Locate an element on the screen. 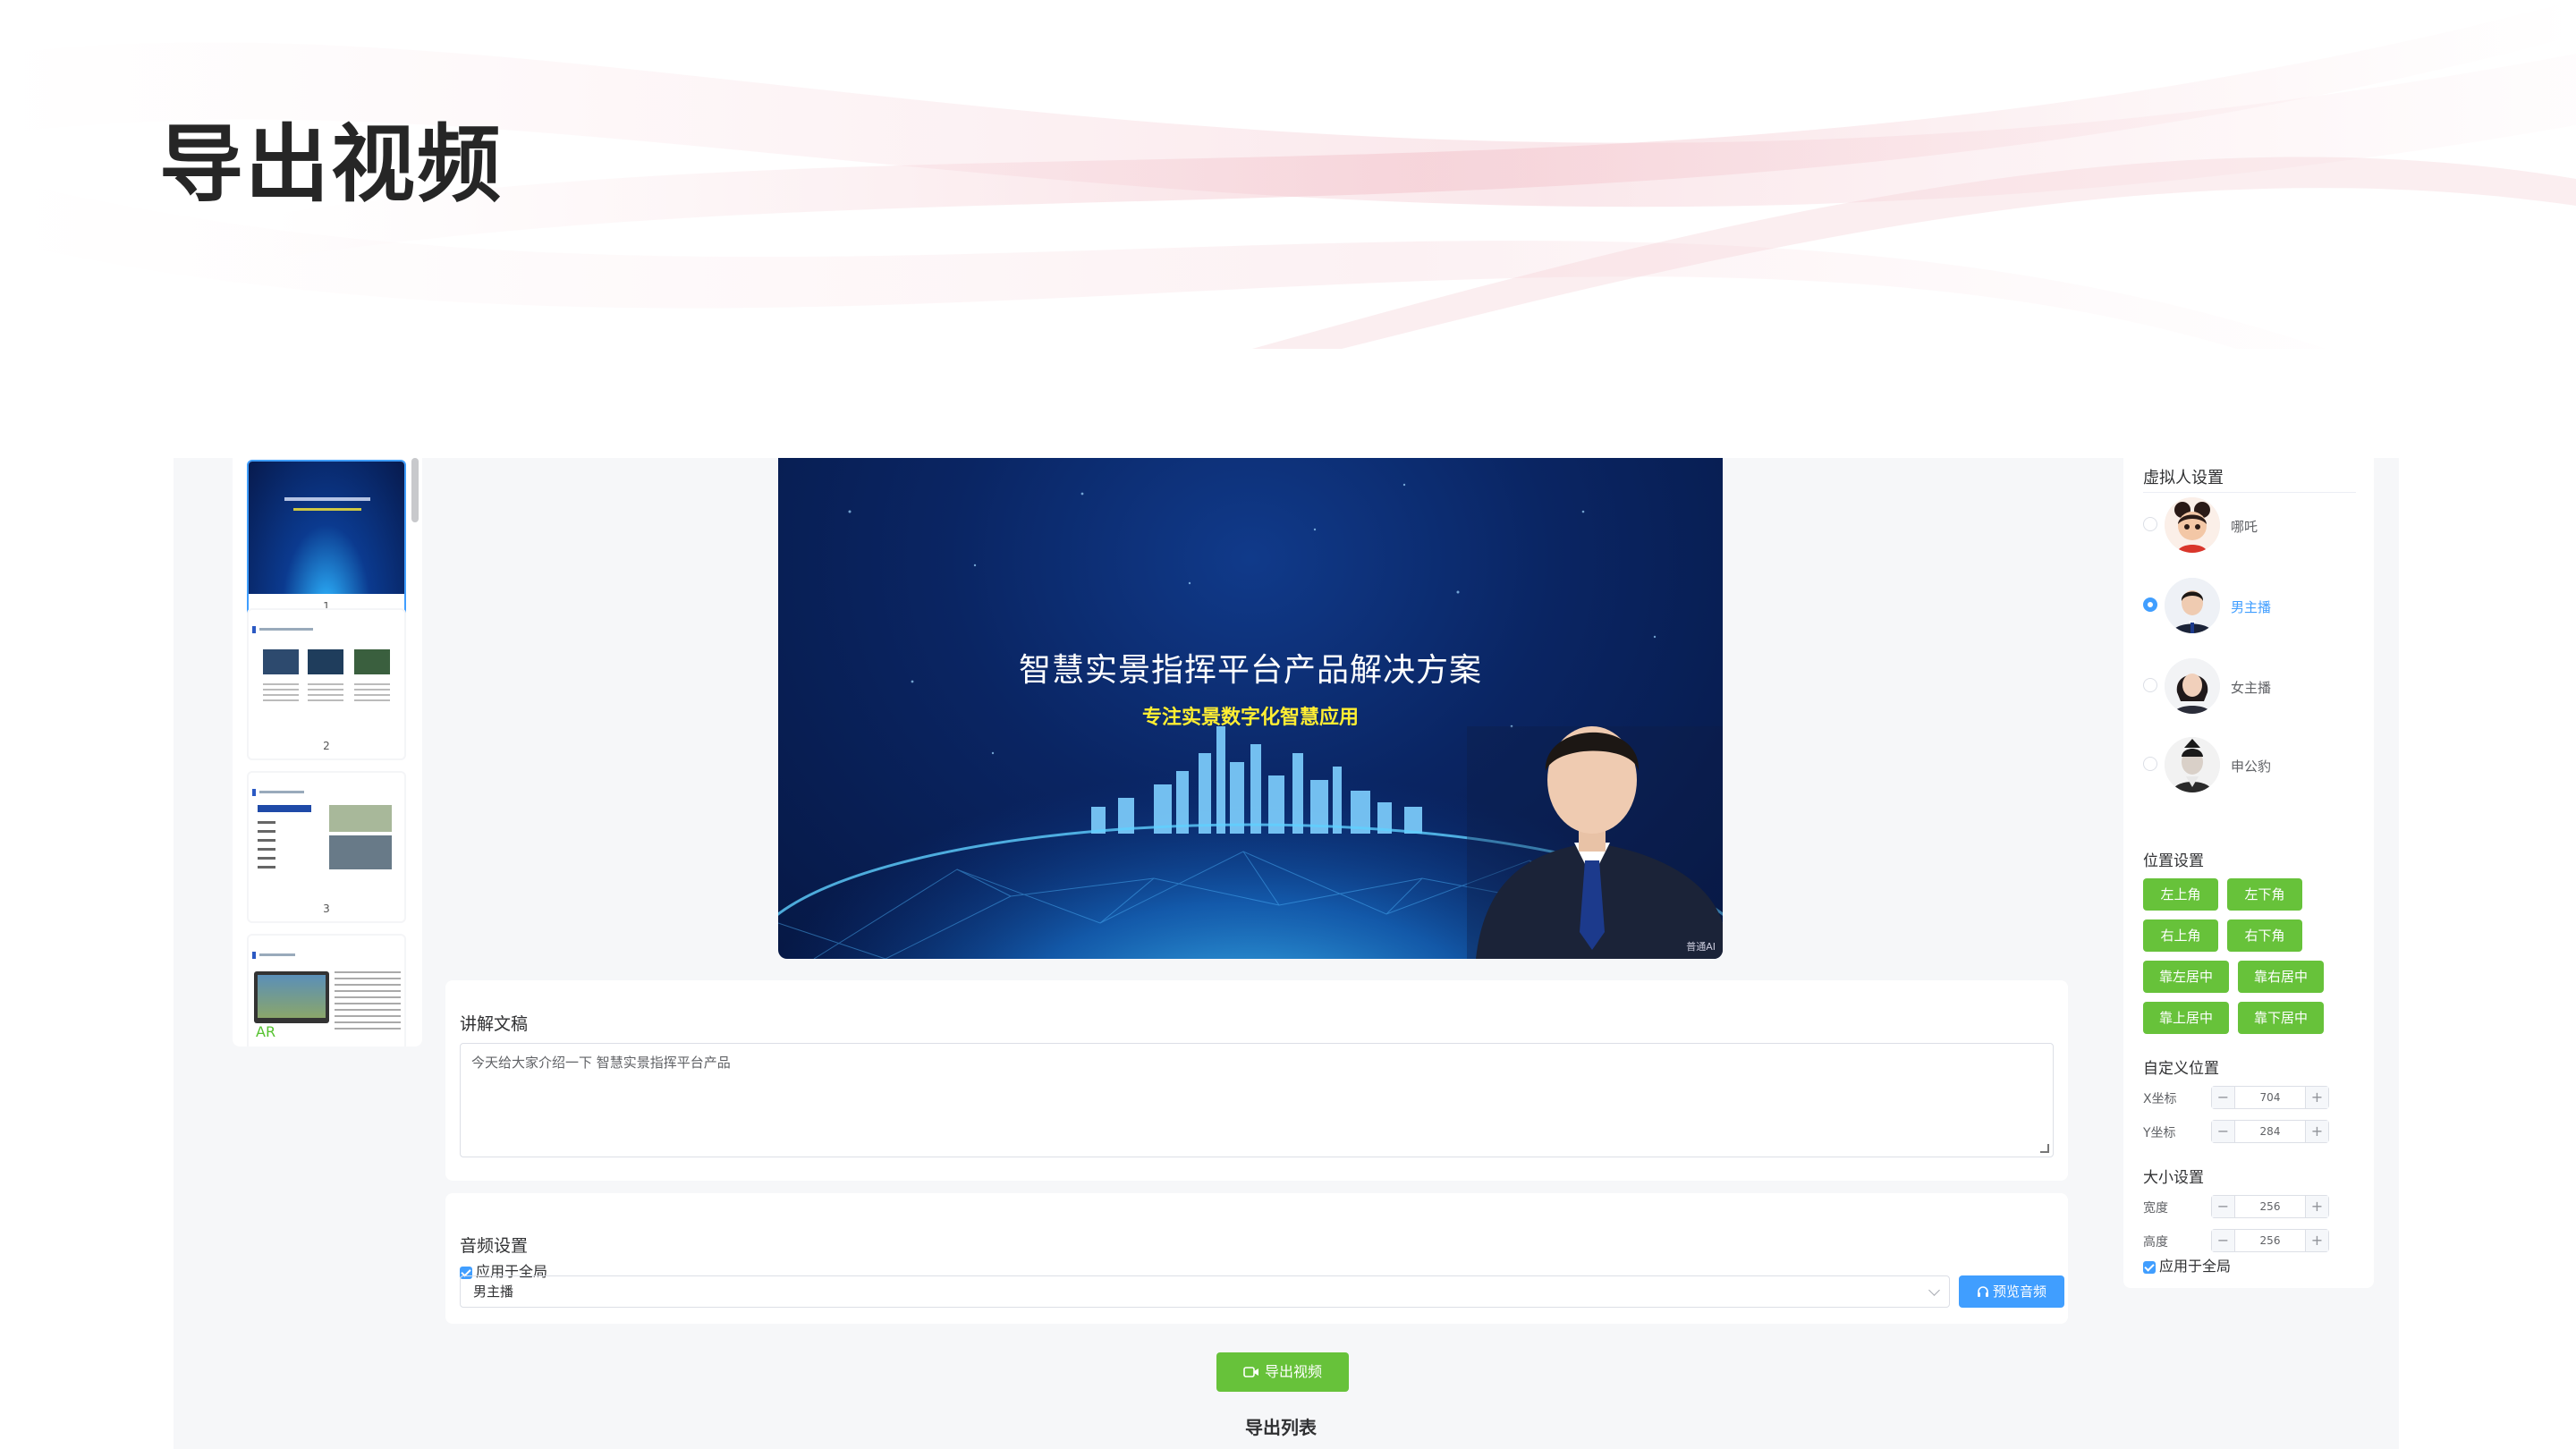 The image size is (2576, 1449). script-card: 讲解文稿 今天给大家介绍一下 智慧实景指挥平台产品 is located at coordinates (1256, 1080).